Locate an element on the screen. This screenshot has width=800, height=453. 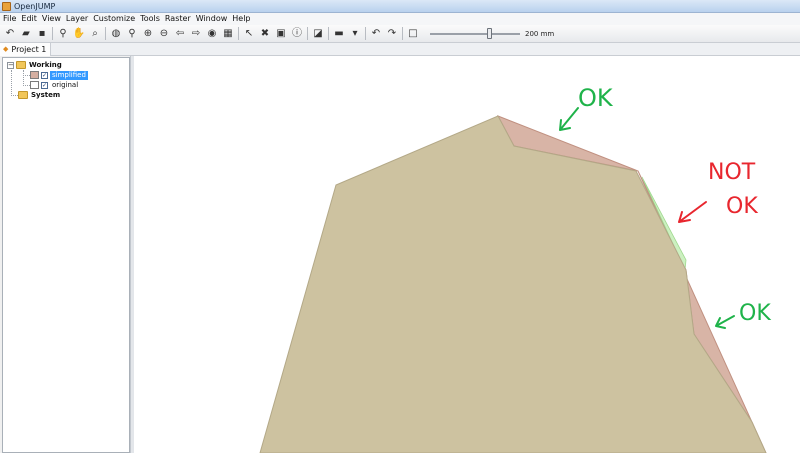
main-toolbar: ↶ ▰ ▪ ⚲ ✋ ⌕ ◍ ⚲ ⊕ ⊖ ⇦ ⇨ ◉ ▦ ↖ ✖ ▣ ⓘ ◪ ▬ ▾ ↶ ↷ □ 200 mm is located at coordinates (400, 34).